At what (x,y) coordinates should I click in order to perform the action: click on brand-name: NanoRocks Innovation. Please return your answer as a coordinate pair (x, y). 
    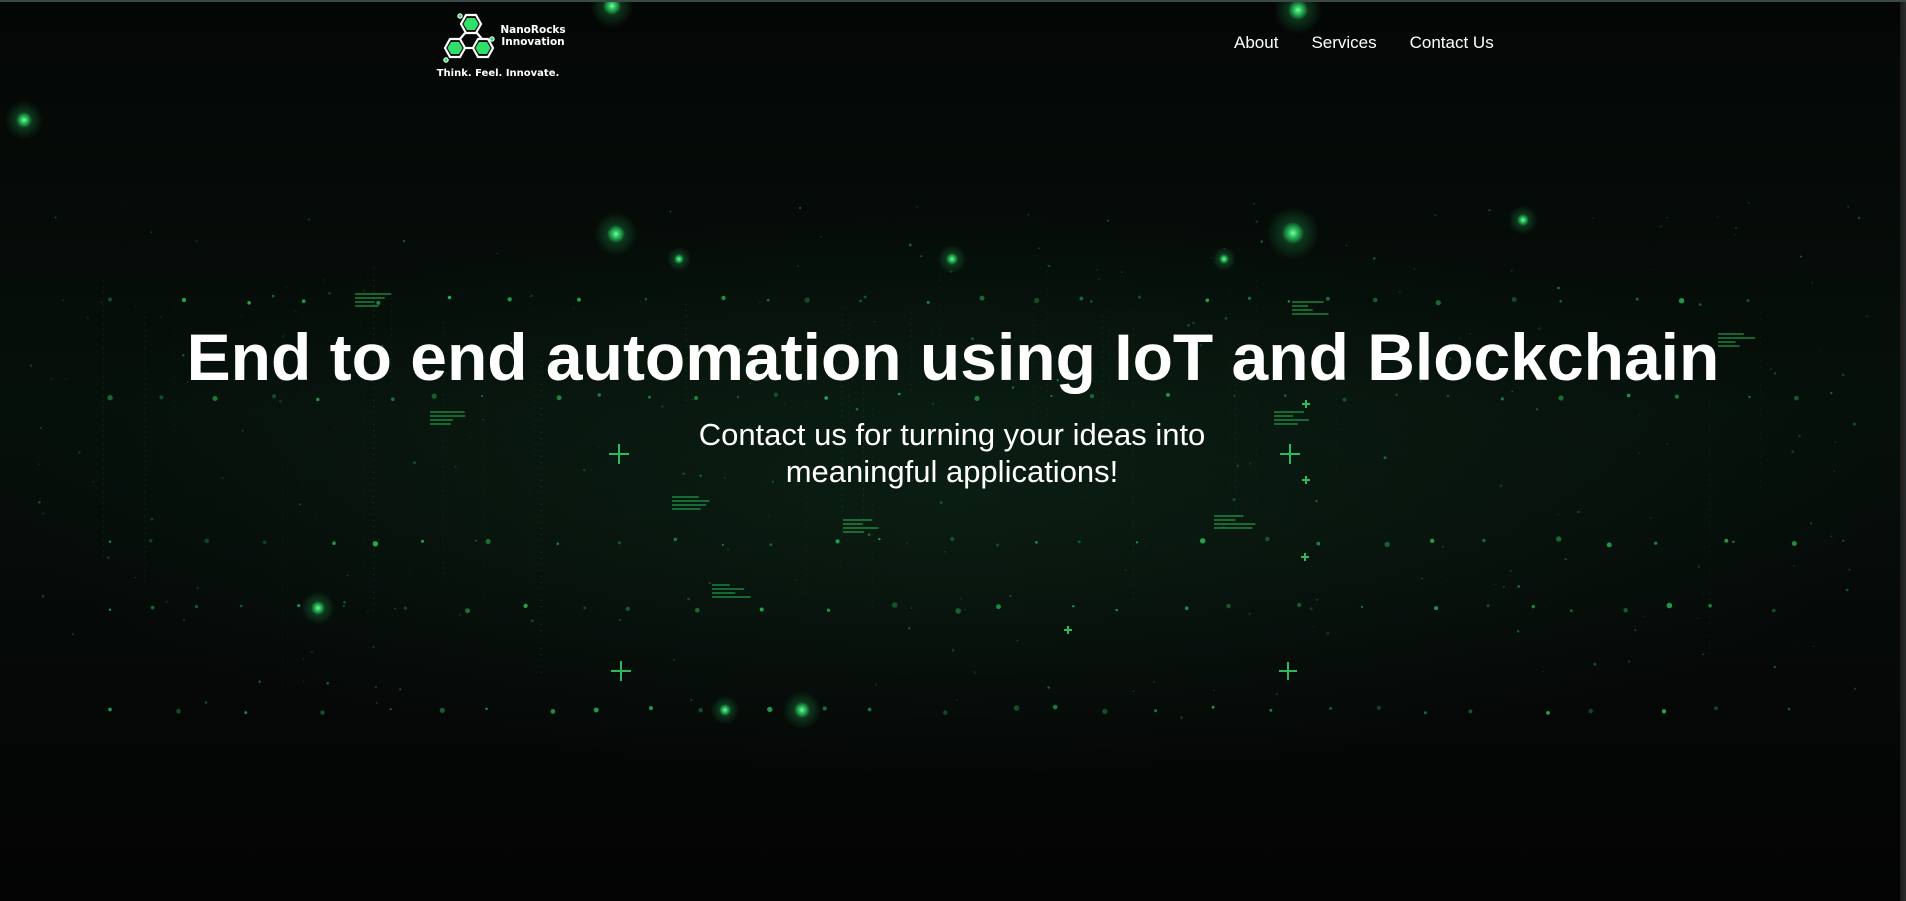
    Looking at the image, I should click on (533, 36).